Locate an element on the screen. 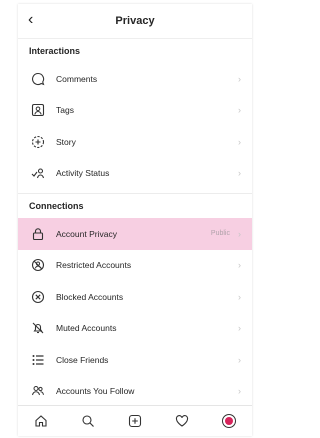 The height and width of the screenshot is (438, 320). tag-icon is located at coordinates (38, 110).